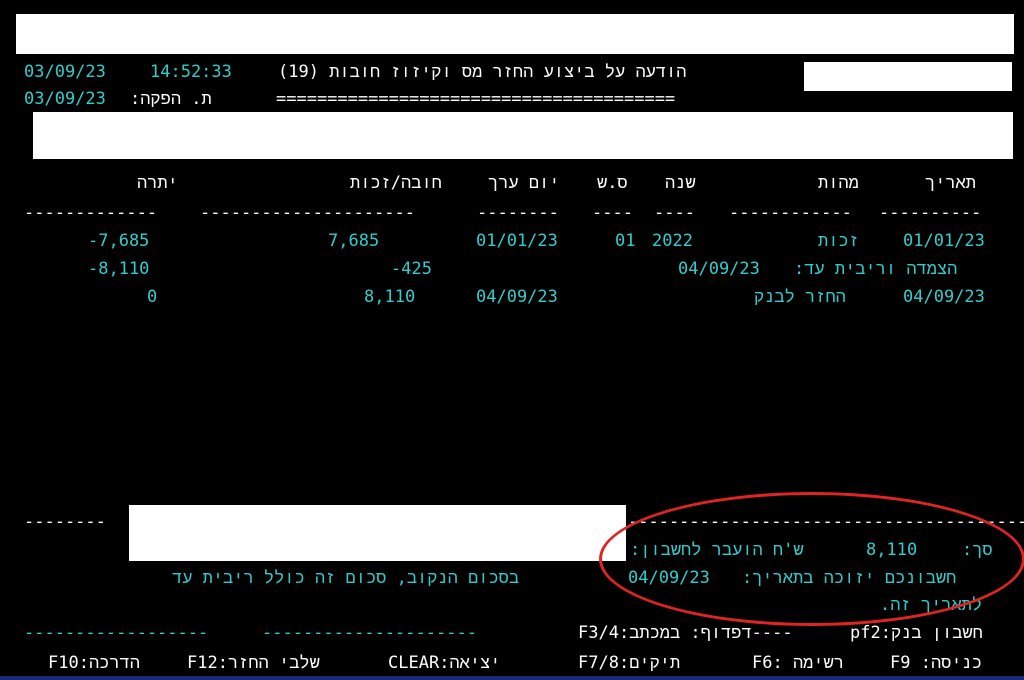  What do you see at coordinates (512, 678) in the screenshot?
I see `status-bar-edge` at bounding box center [512, 678].